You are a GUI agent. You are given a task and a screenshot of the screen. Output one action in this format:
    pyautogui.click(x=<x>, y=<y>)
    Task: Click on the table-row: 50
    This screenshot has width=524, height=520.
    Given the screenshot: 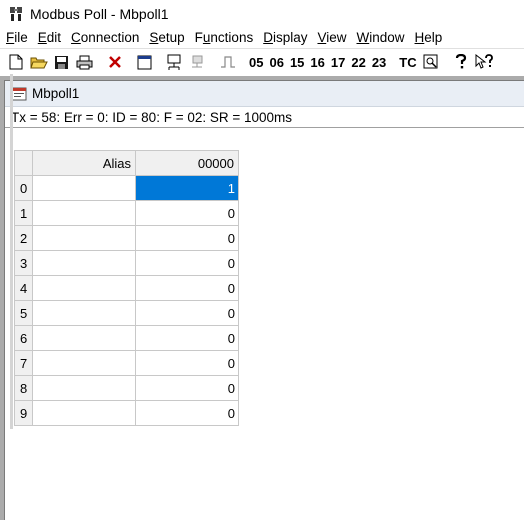 What is the action you would take?
    pyautogui.click(x=126, y=313)
    